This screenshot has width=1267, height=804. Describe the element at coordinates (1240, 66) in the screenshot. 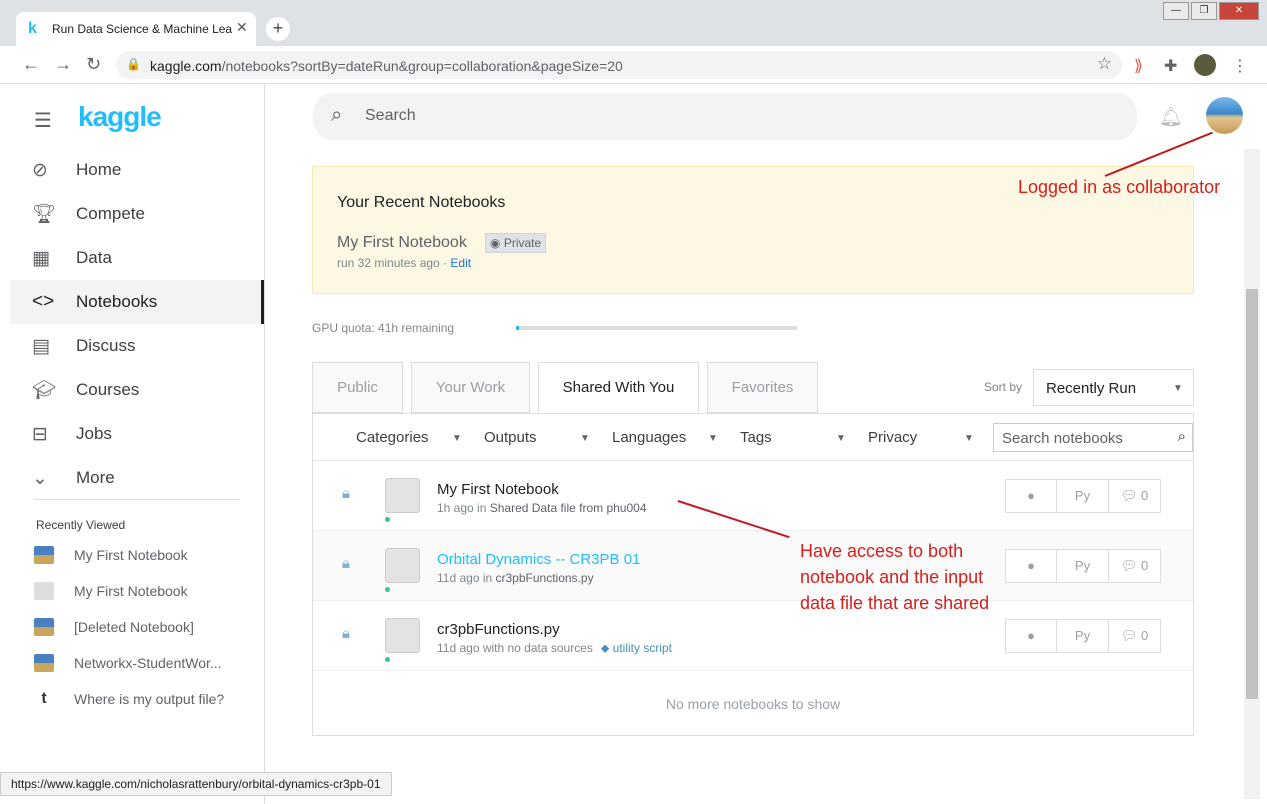

I see `browser-menu-icon: ⋮` at that location.